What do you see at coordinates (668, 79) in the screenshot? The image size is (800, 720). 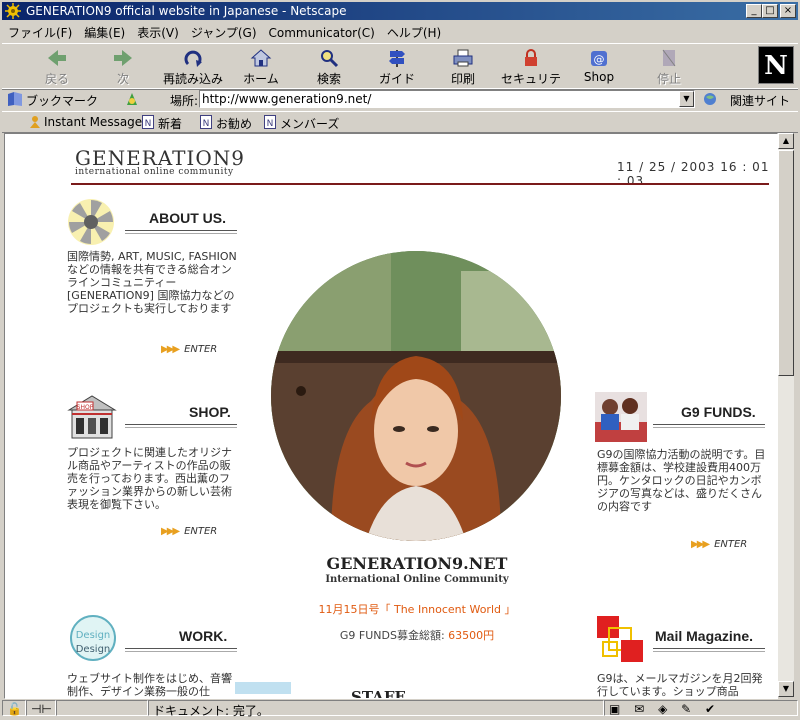 I see `stop-label: 停止` at bounding box center [668, 79].